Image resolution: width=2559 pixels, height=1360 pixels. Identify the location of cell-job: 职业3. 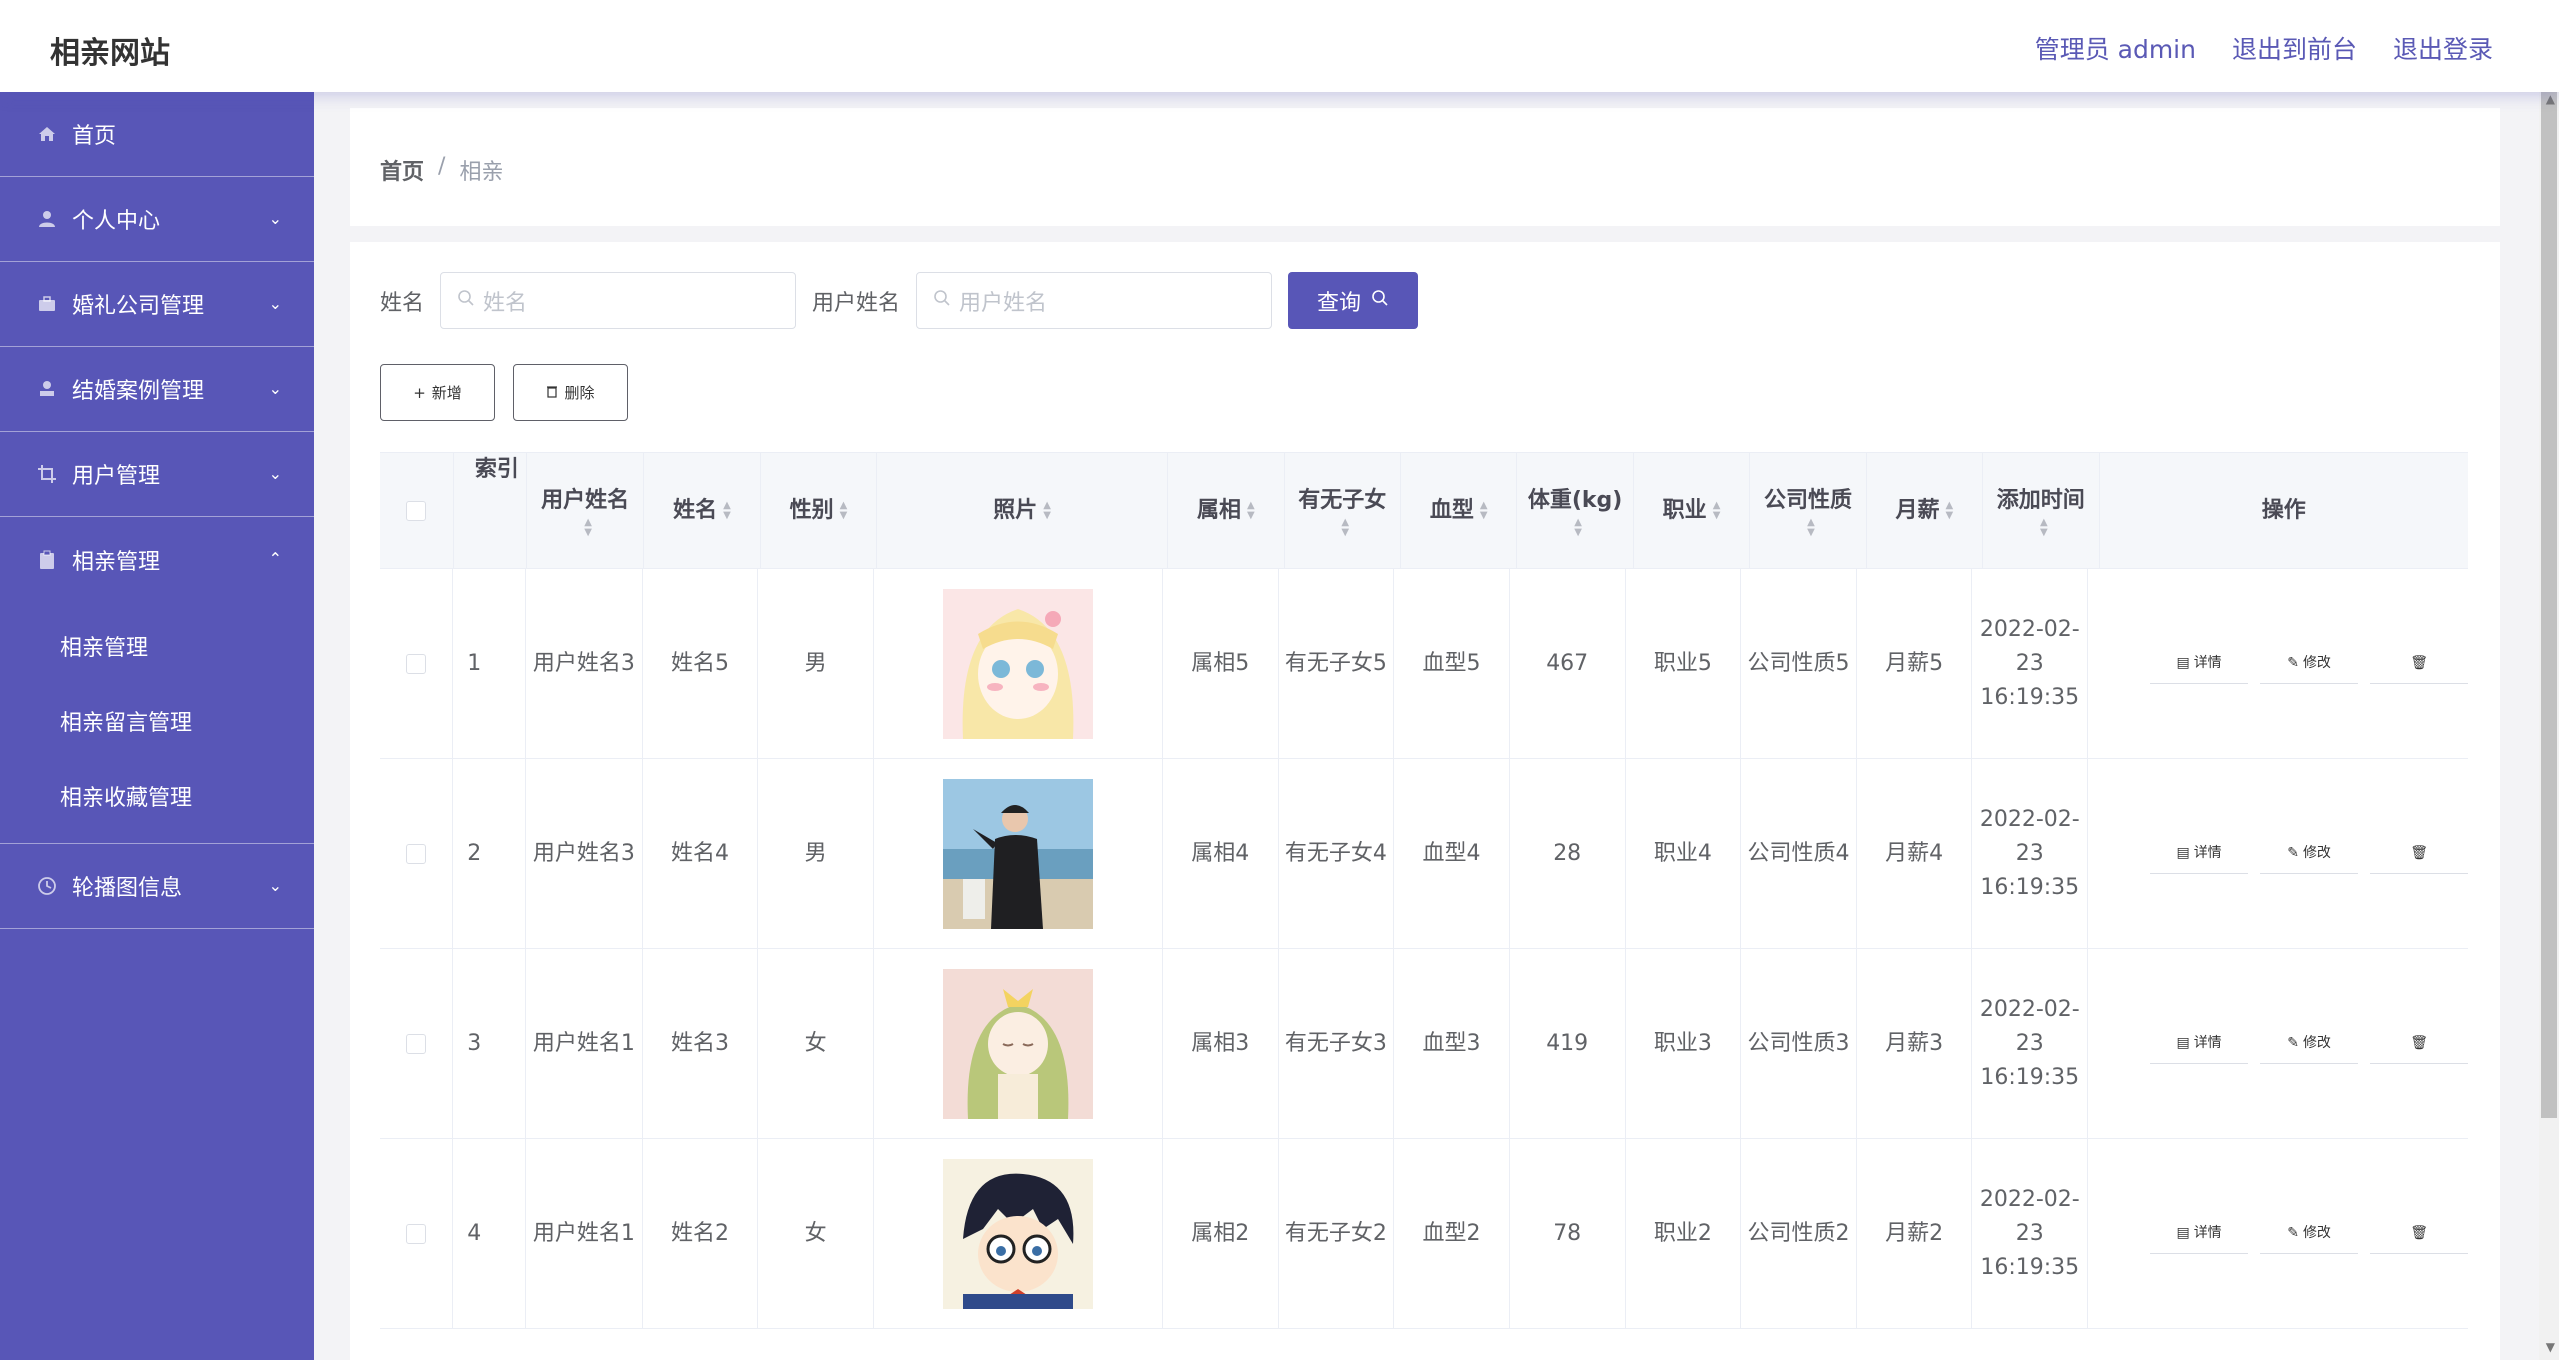
(1684, 1043).